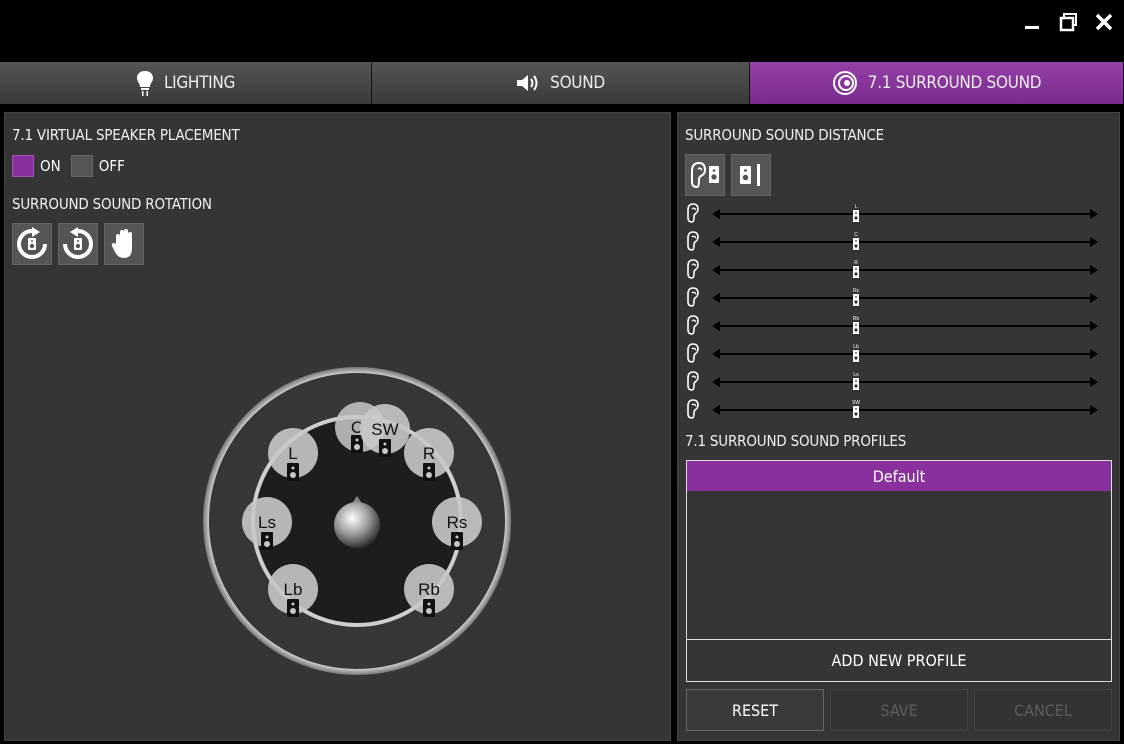 This screenshot has width=1124, height=744. Describe the element at coordinates (429, 589) in the screenshot. I see `speaker-label: Rb` at that location.